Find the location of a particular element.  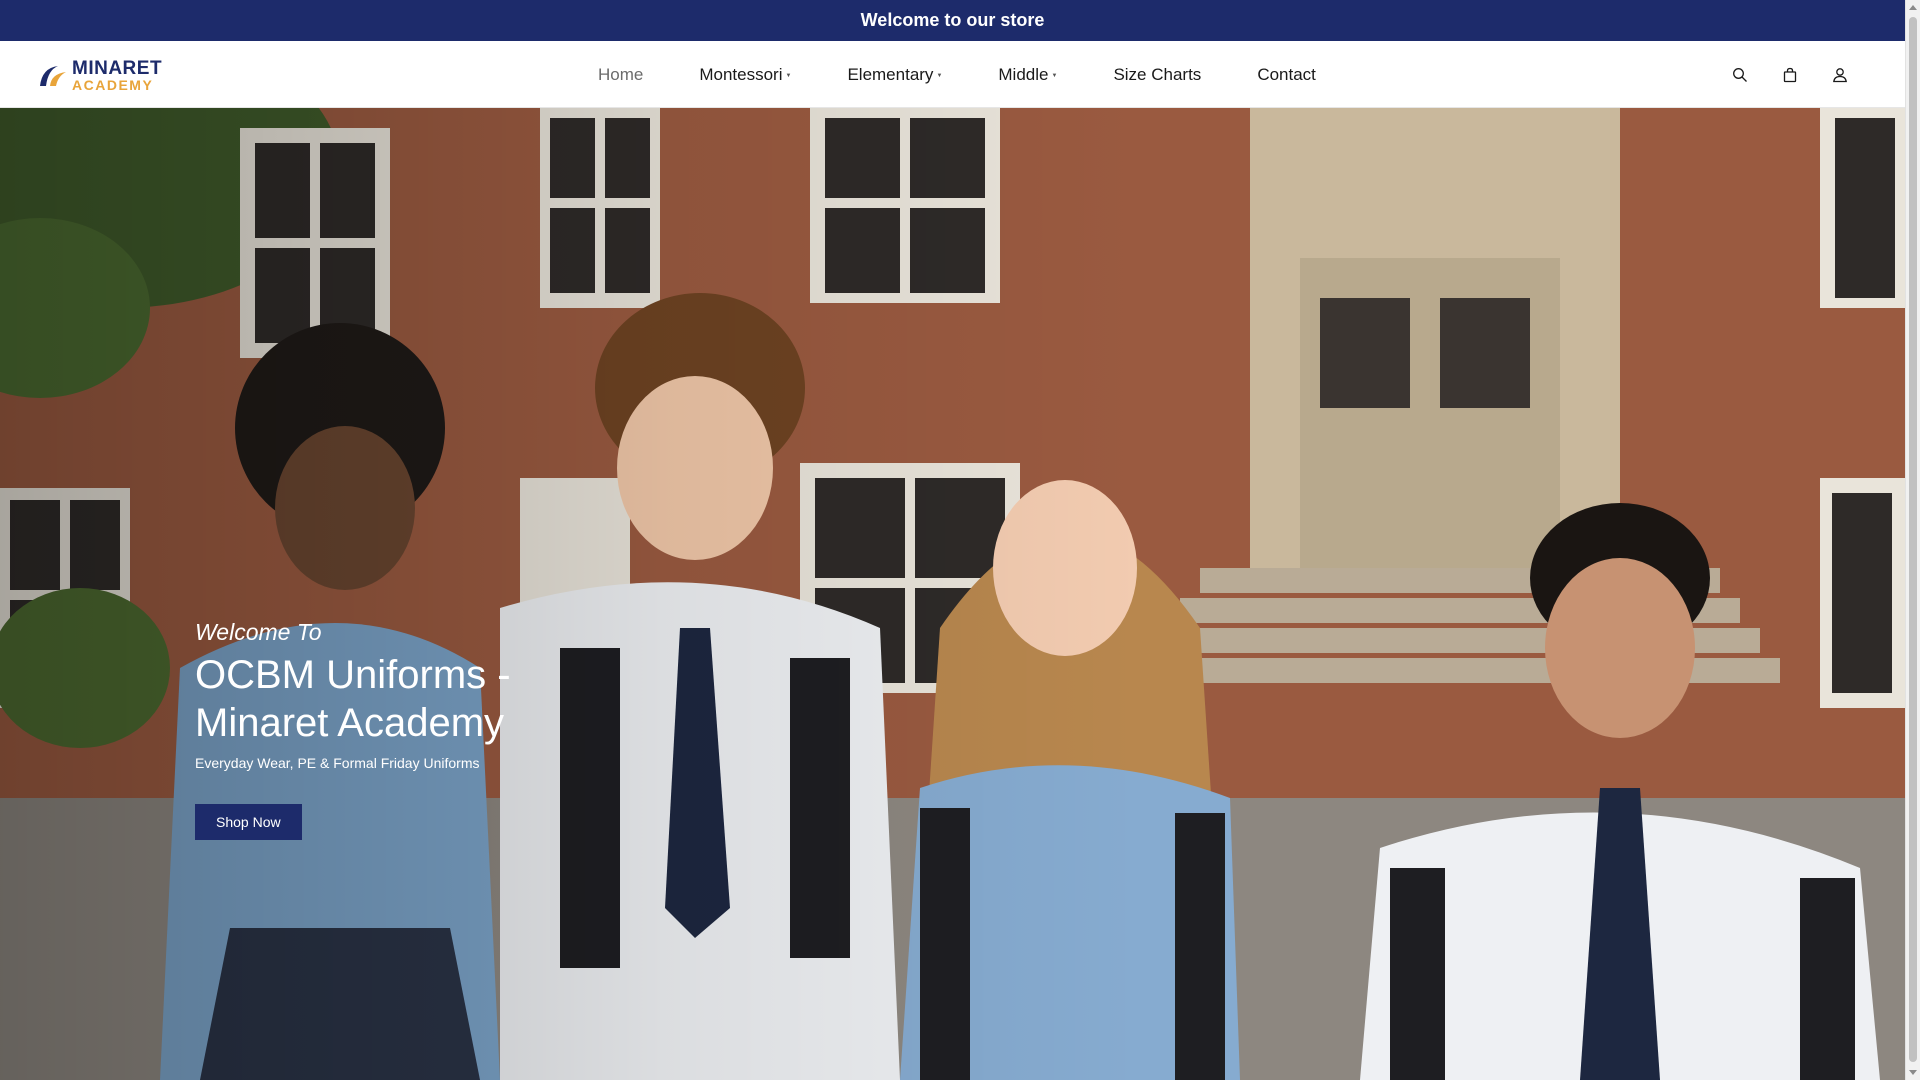

page-scrollbar is located at coordinates (1912, 540).